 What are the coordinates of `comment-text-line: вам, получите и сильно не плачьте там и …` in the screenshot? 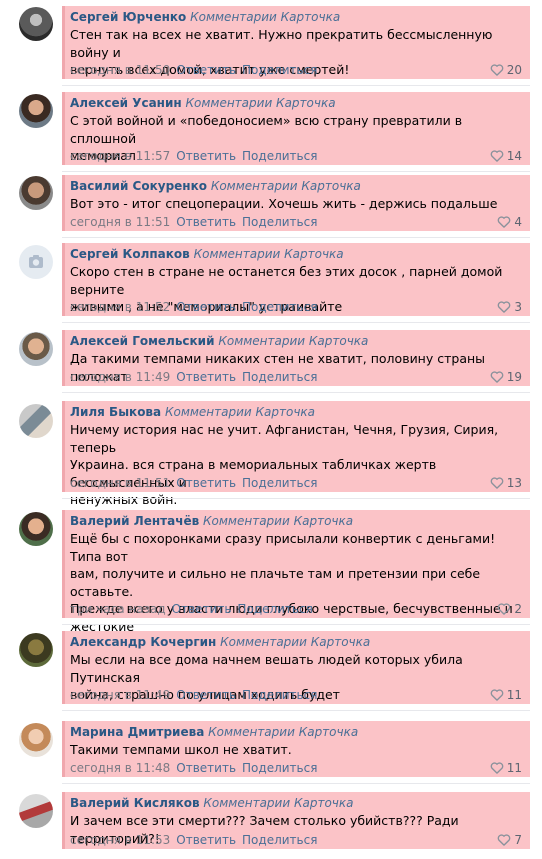 It's located at (275, 582).